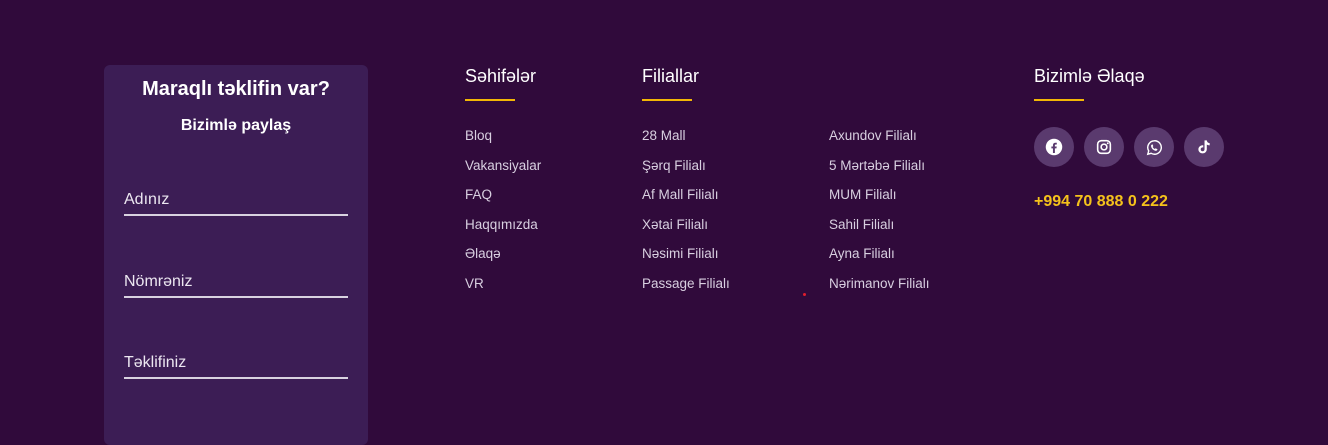  Describe the element at coordinates (671, 76) in the screenshot. I see `branches-title: Filiallar` at that location.